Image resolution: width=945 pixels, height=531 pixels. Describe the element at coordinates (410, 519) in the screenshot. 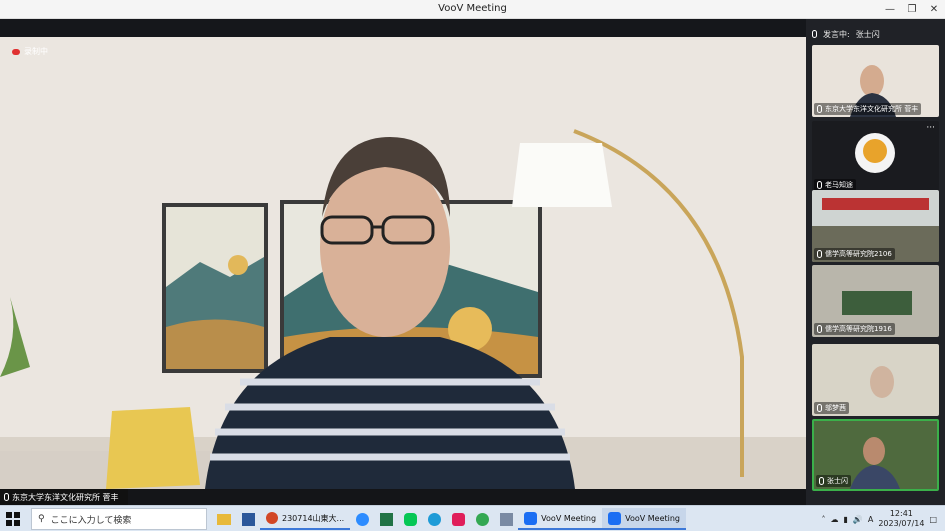

I see `line-icon` at that location.